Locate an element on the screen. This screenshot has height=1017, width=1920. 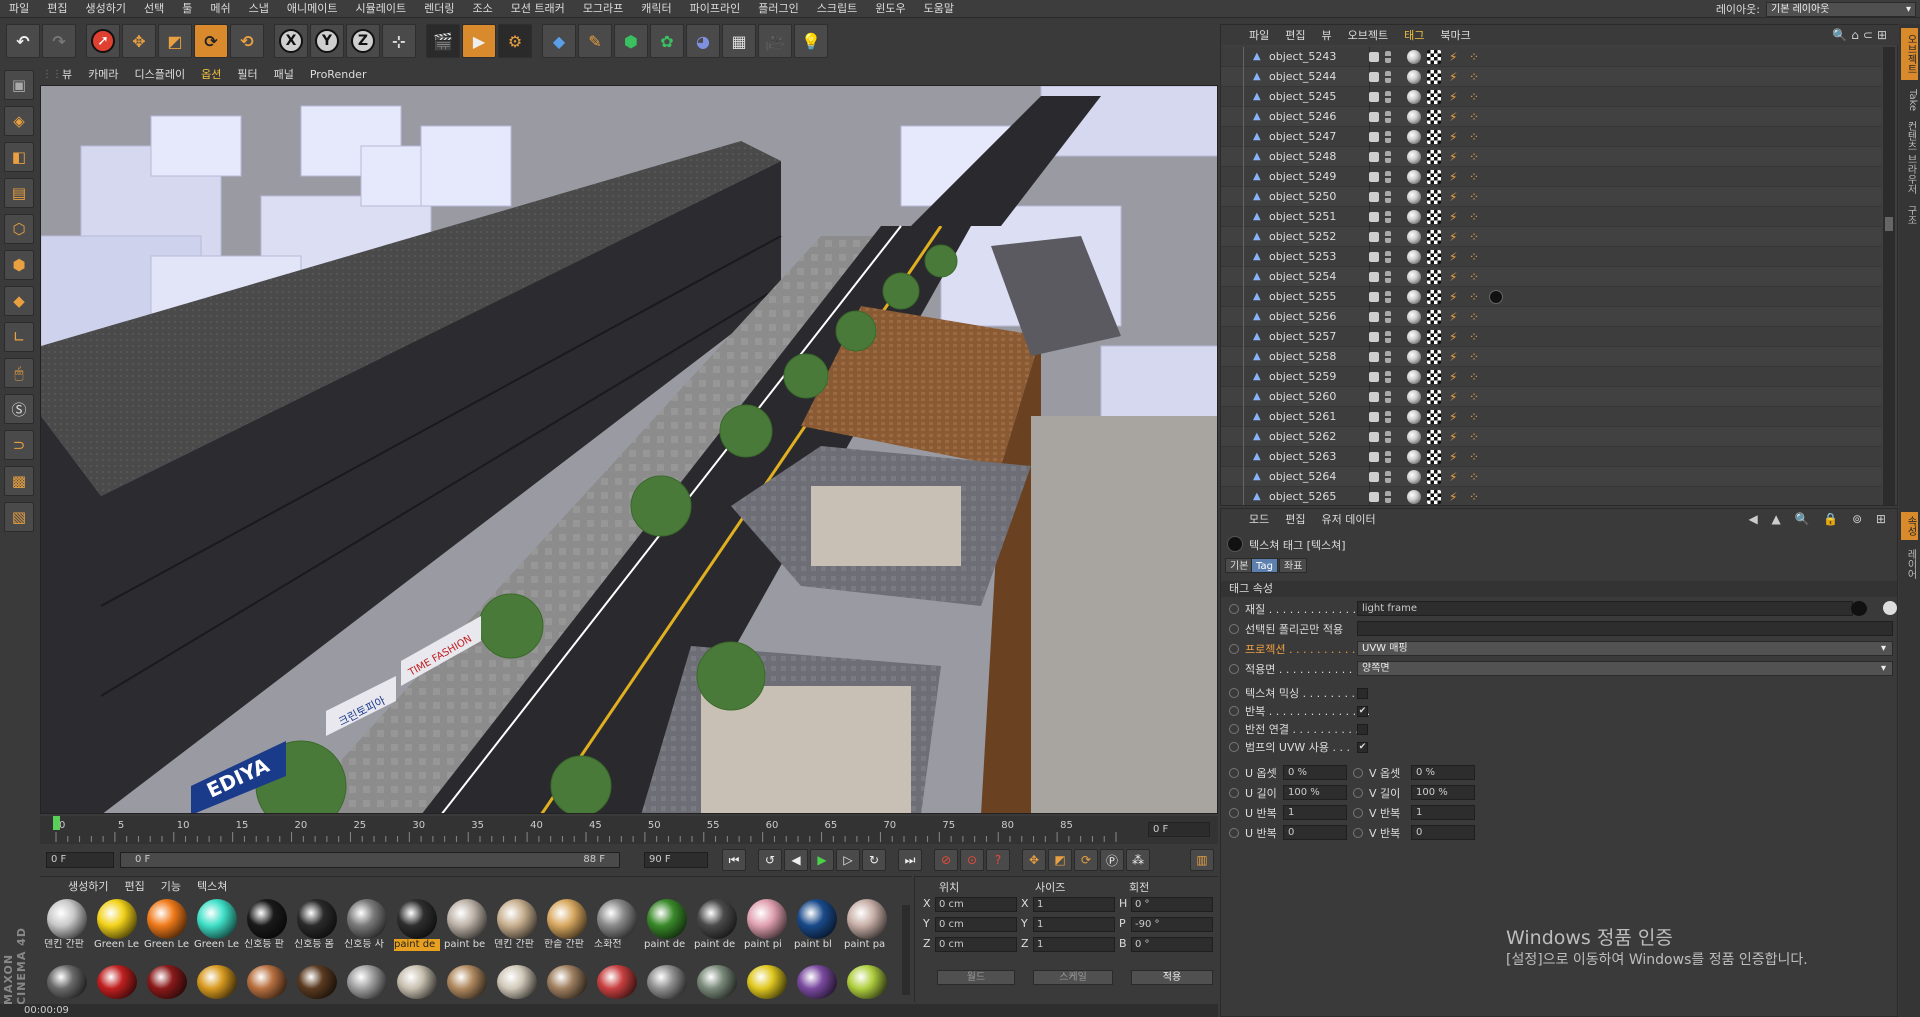
material-pick-icon is located at coordinates (1890, 608).